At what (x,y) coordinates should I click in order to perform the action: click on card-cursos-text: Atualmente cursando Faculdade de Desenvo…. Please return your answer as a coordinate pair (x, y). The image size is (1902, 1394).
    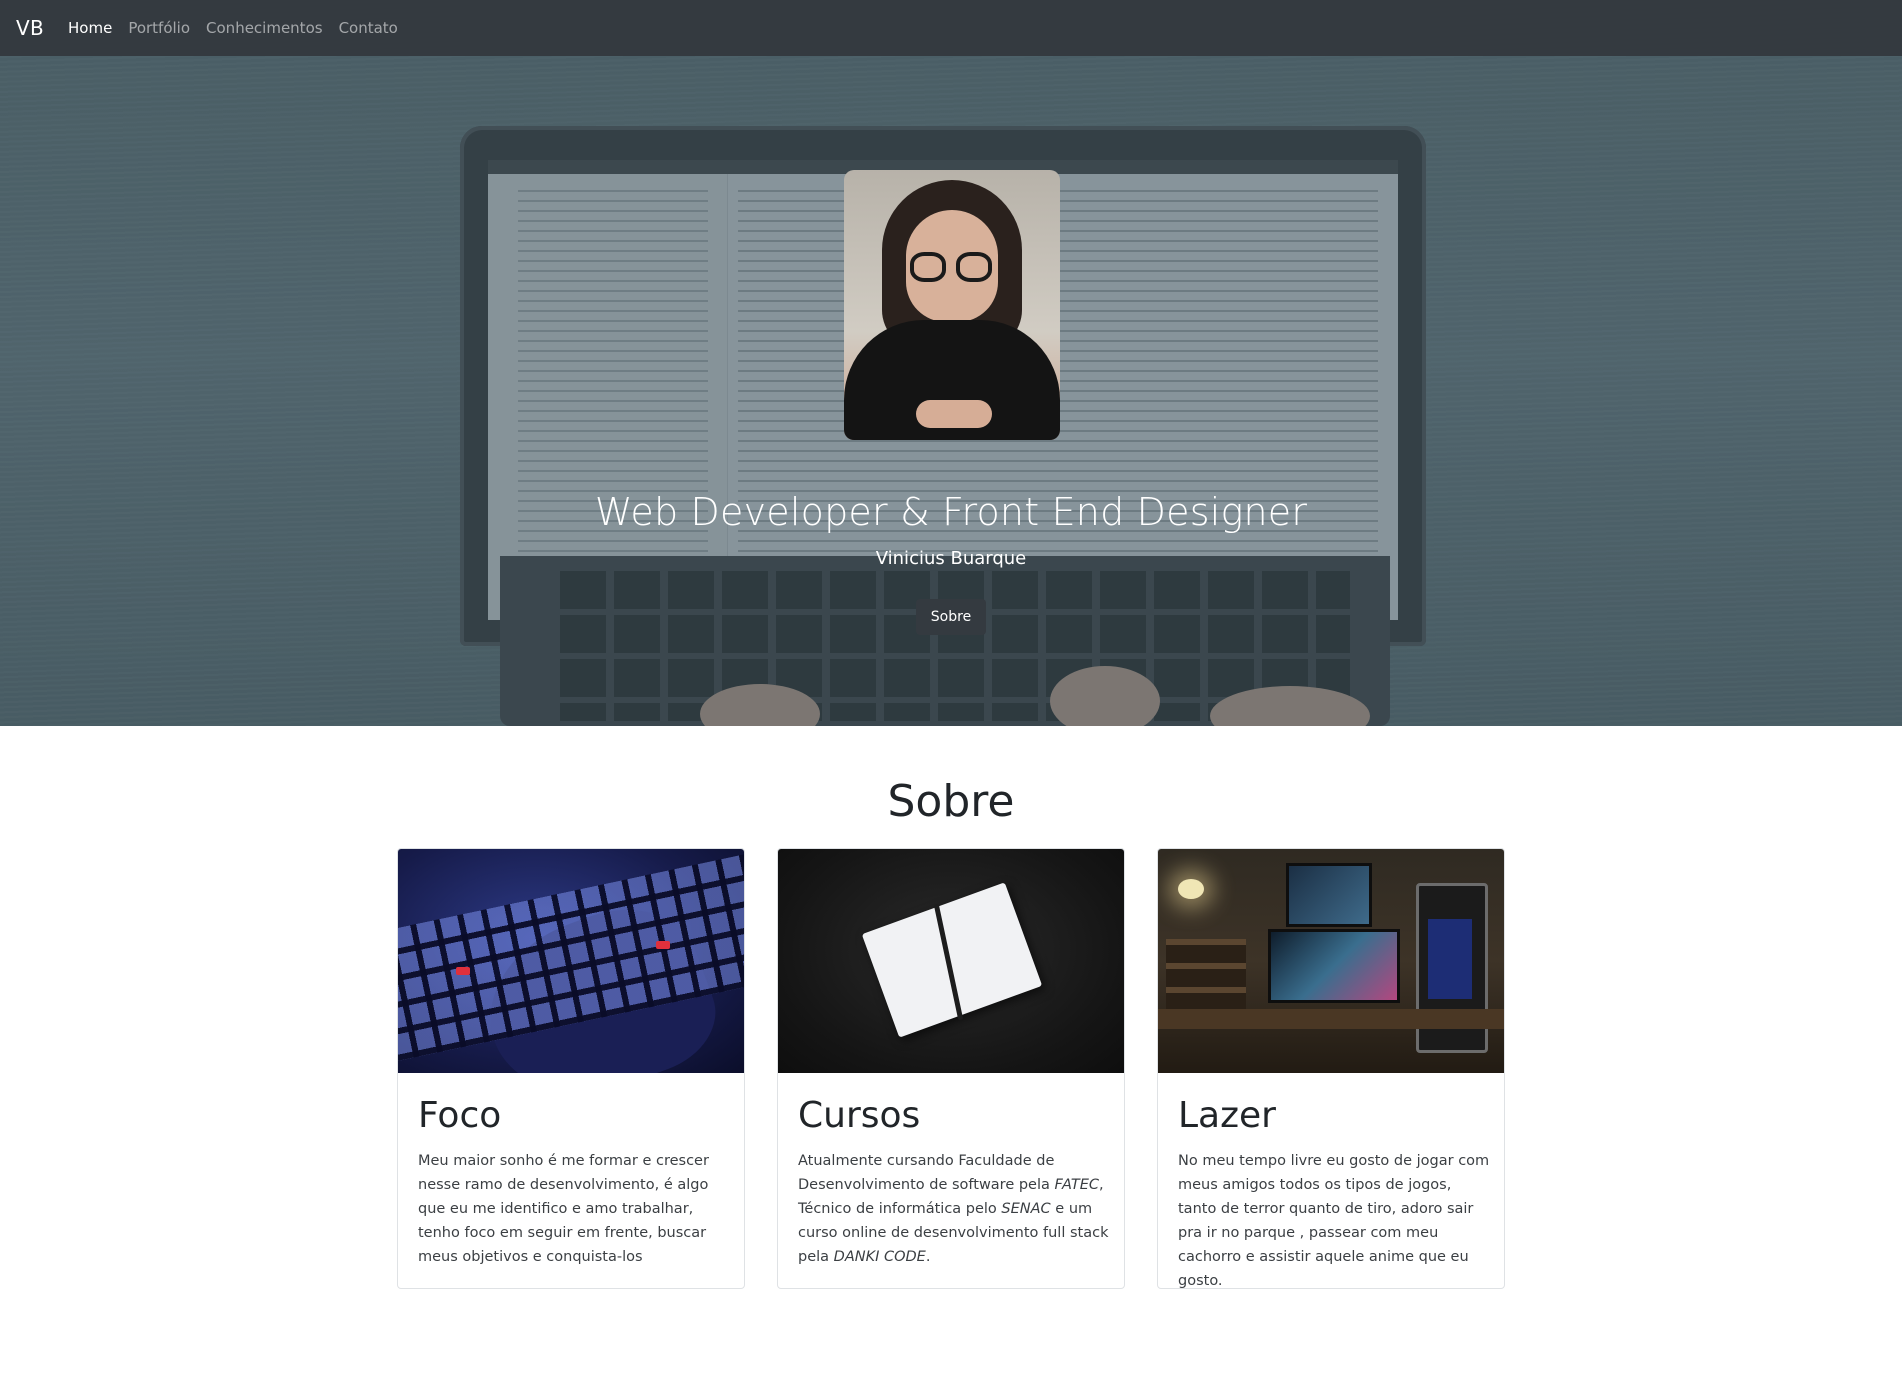
    Looking at the image, I should click on (954, 1209).